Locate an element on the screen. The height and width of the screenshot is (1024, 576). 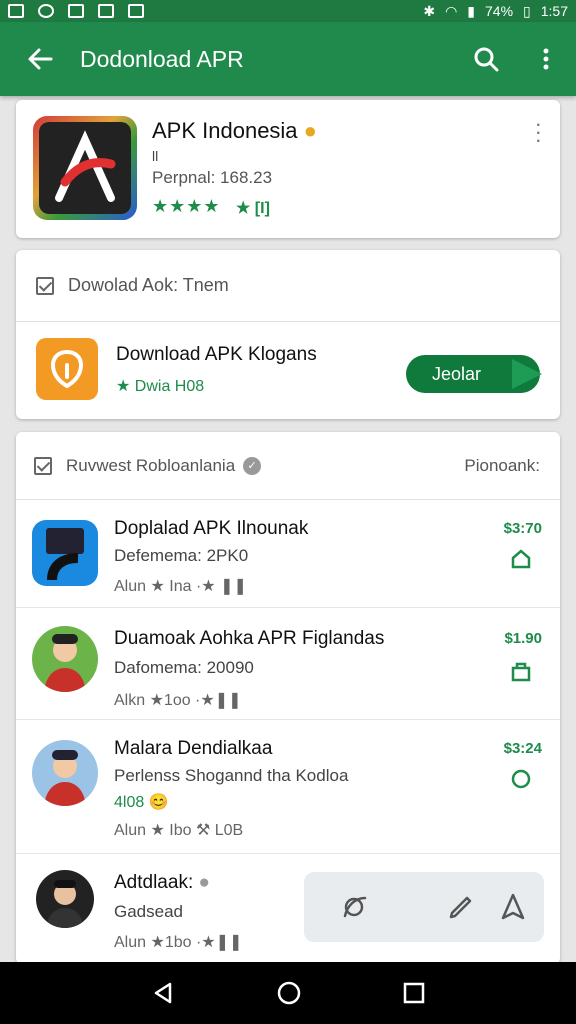
search-icon is located at coordinates (486, 59).